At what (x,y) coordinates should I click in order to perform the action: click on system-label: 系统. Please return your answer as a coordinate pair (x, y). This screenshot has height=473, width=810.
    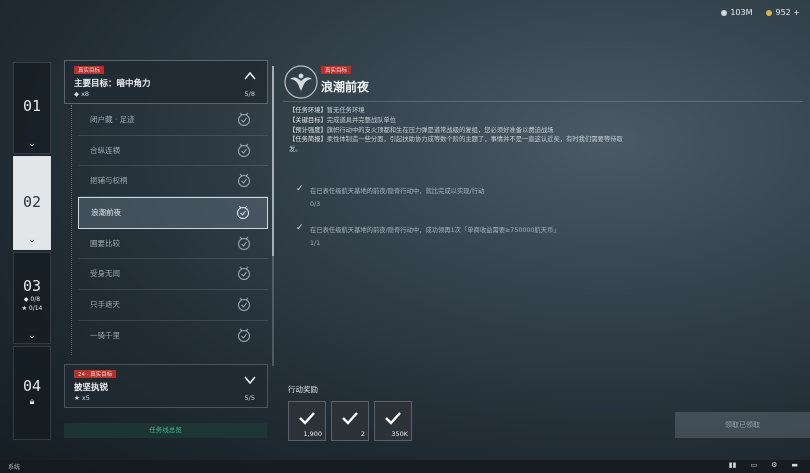
    Looking at the image, I should click on (14, 467).